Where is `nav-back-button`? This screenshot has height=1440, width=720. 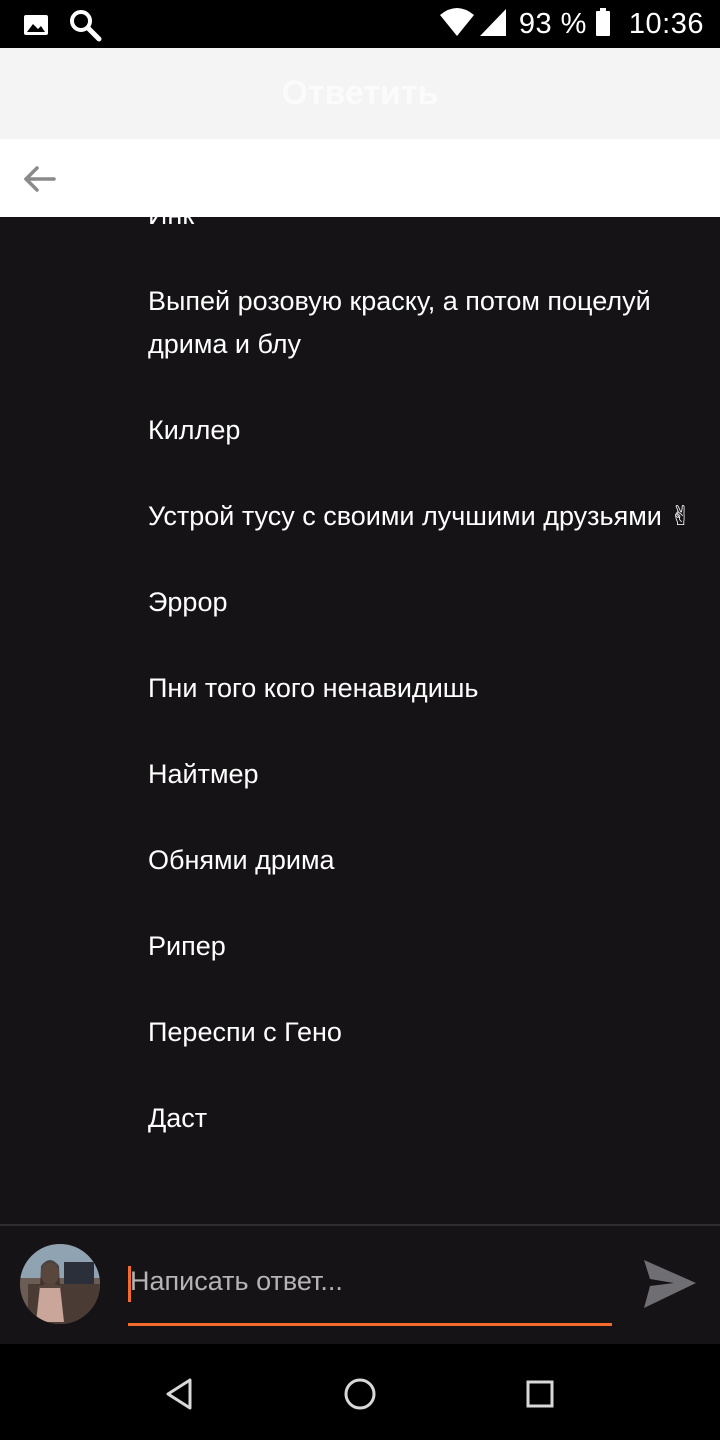 nav-back-button is located at coordinates (180, 1394).